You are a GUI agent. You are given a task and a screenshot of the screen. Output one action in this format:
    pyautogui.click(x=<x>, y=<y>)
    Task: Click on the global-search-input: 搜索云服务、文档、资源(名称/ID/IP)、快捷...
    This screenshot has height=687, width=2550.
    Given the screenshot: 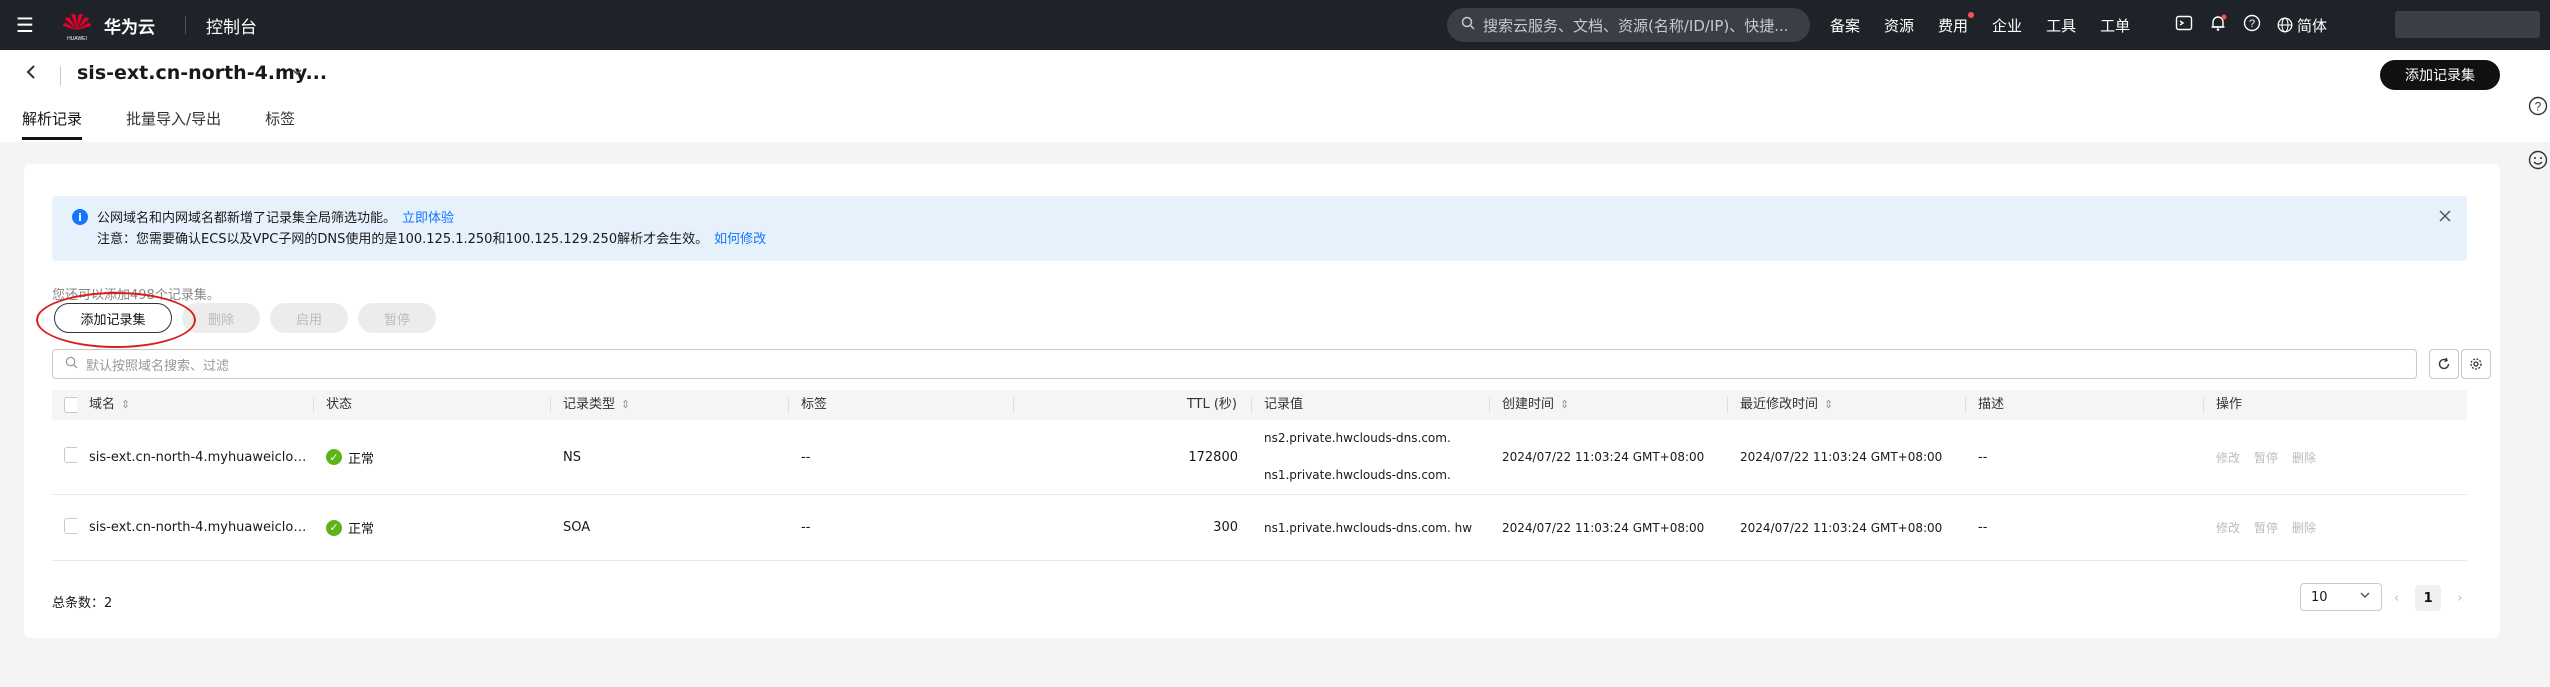 What is the action you would take?
    pyautogui.click(x=1628, y=25)
    